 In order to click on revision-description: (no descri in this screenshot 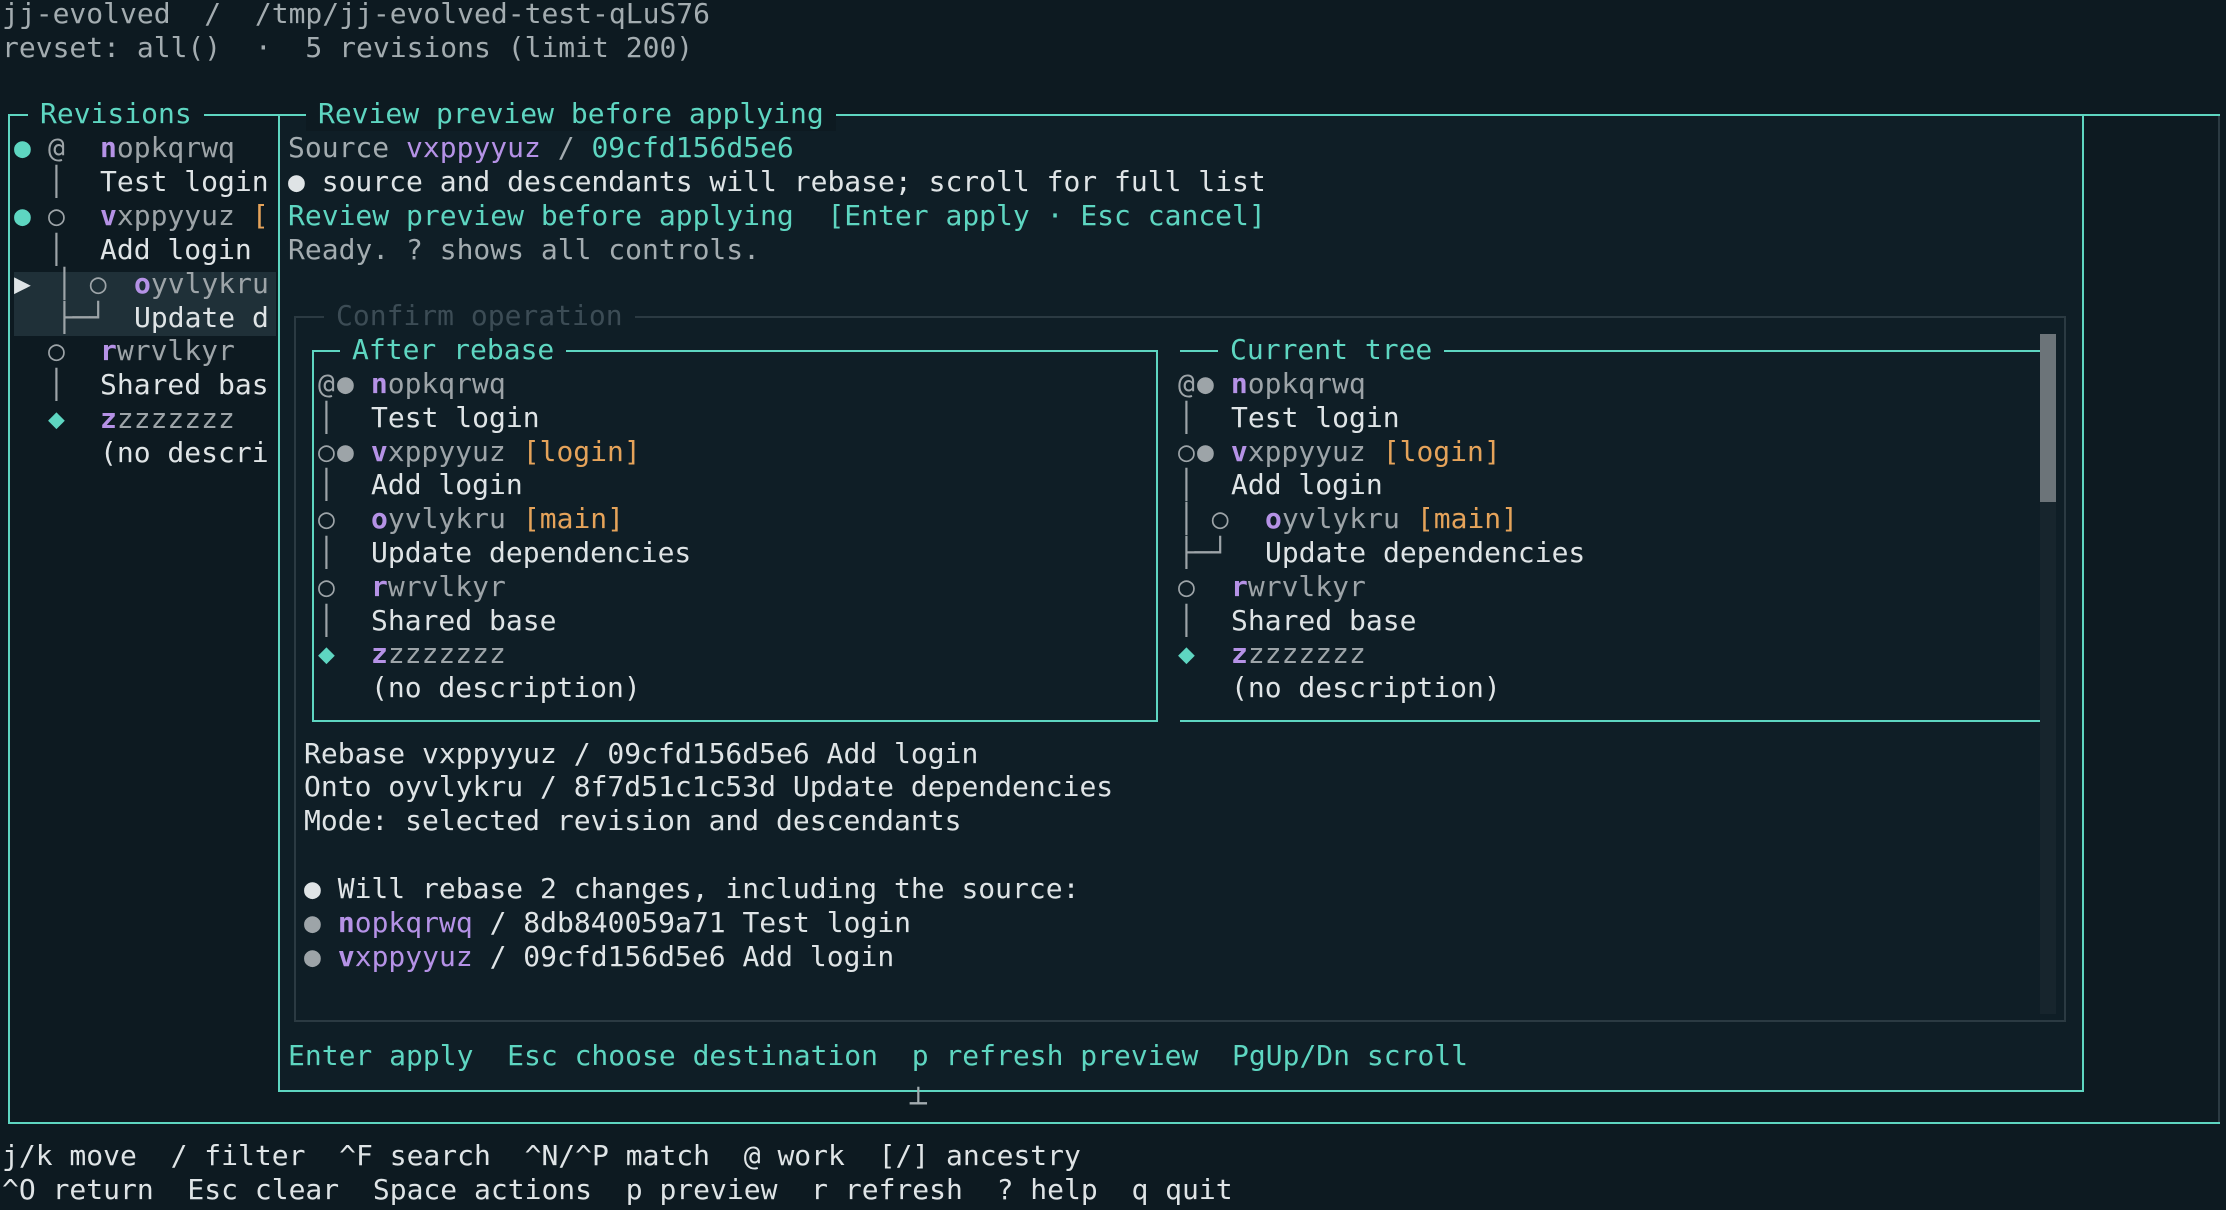, I will do `click(184, 453)`.